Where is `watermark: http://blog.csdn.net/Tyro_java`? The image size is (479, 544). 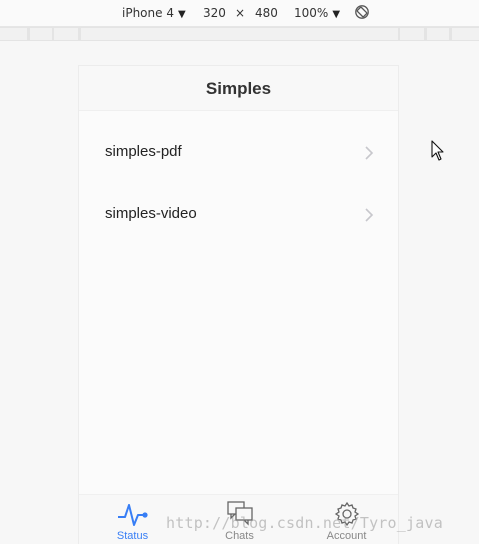
watermark: http://blog.csdn.net/Tyro_java is located at coordinates (304, 523).